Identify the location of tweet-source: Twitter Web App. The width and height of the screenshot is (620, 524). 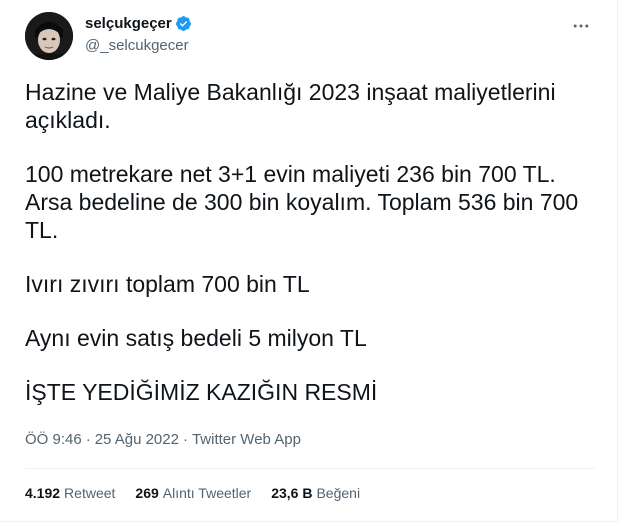
(246, 439).